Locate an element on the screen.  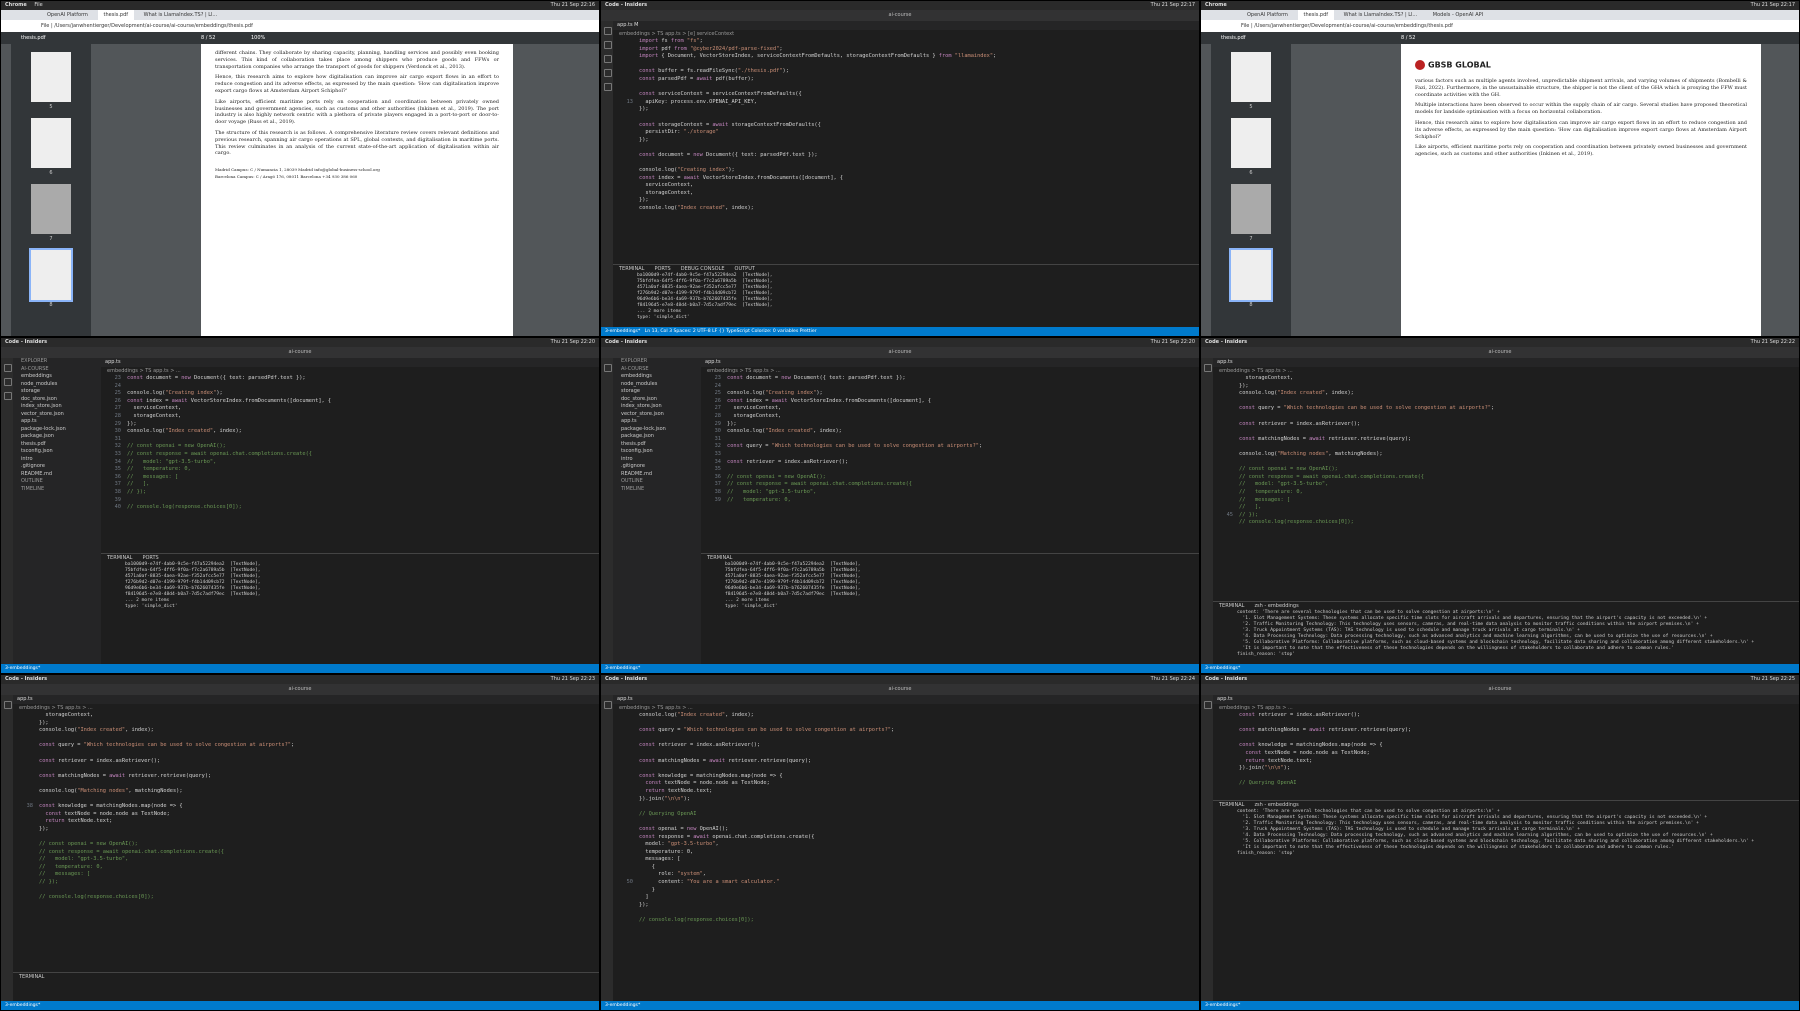
code-line: 38 // model: "gpt-3.5-turbo", is located at coordinates (953, 493).